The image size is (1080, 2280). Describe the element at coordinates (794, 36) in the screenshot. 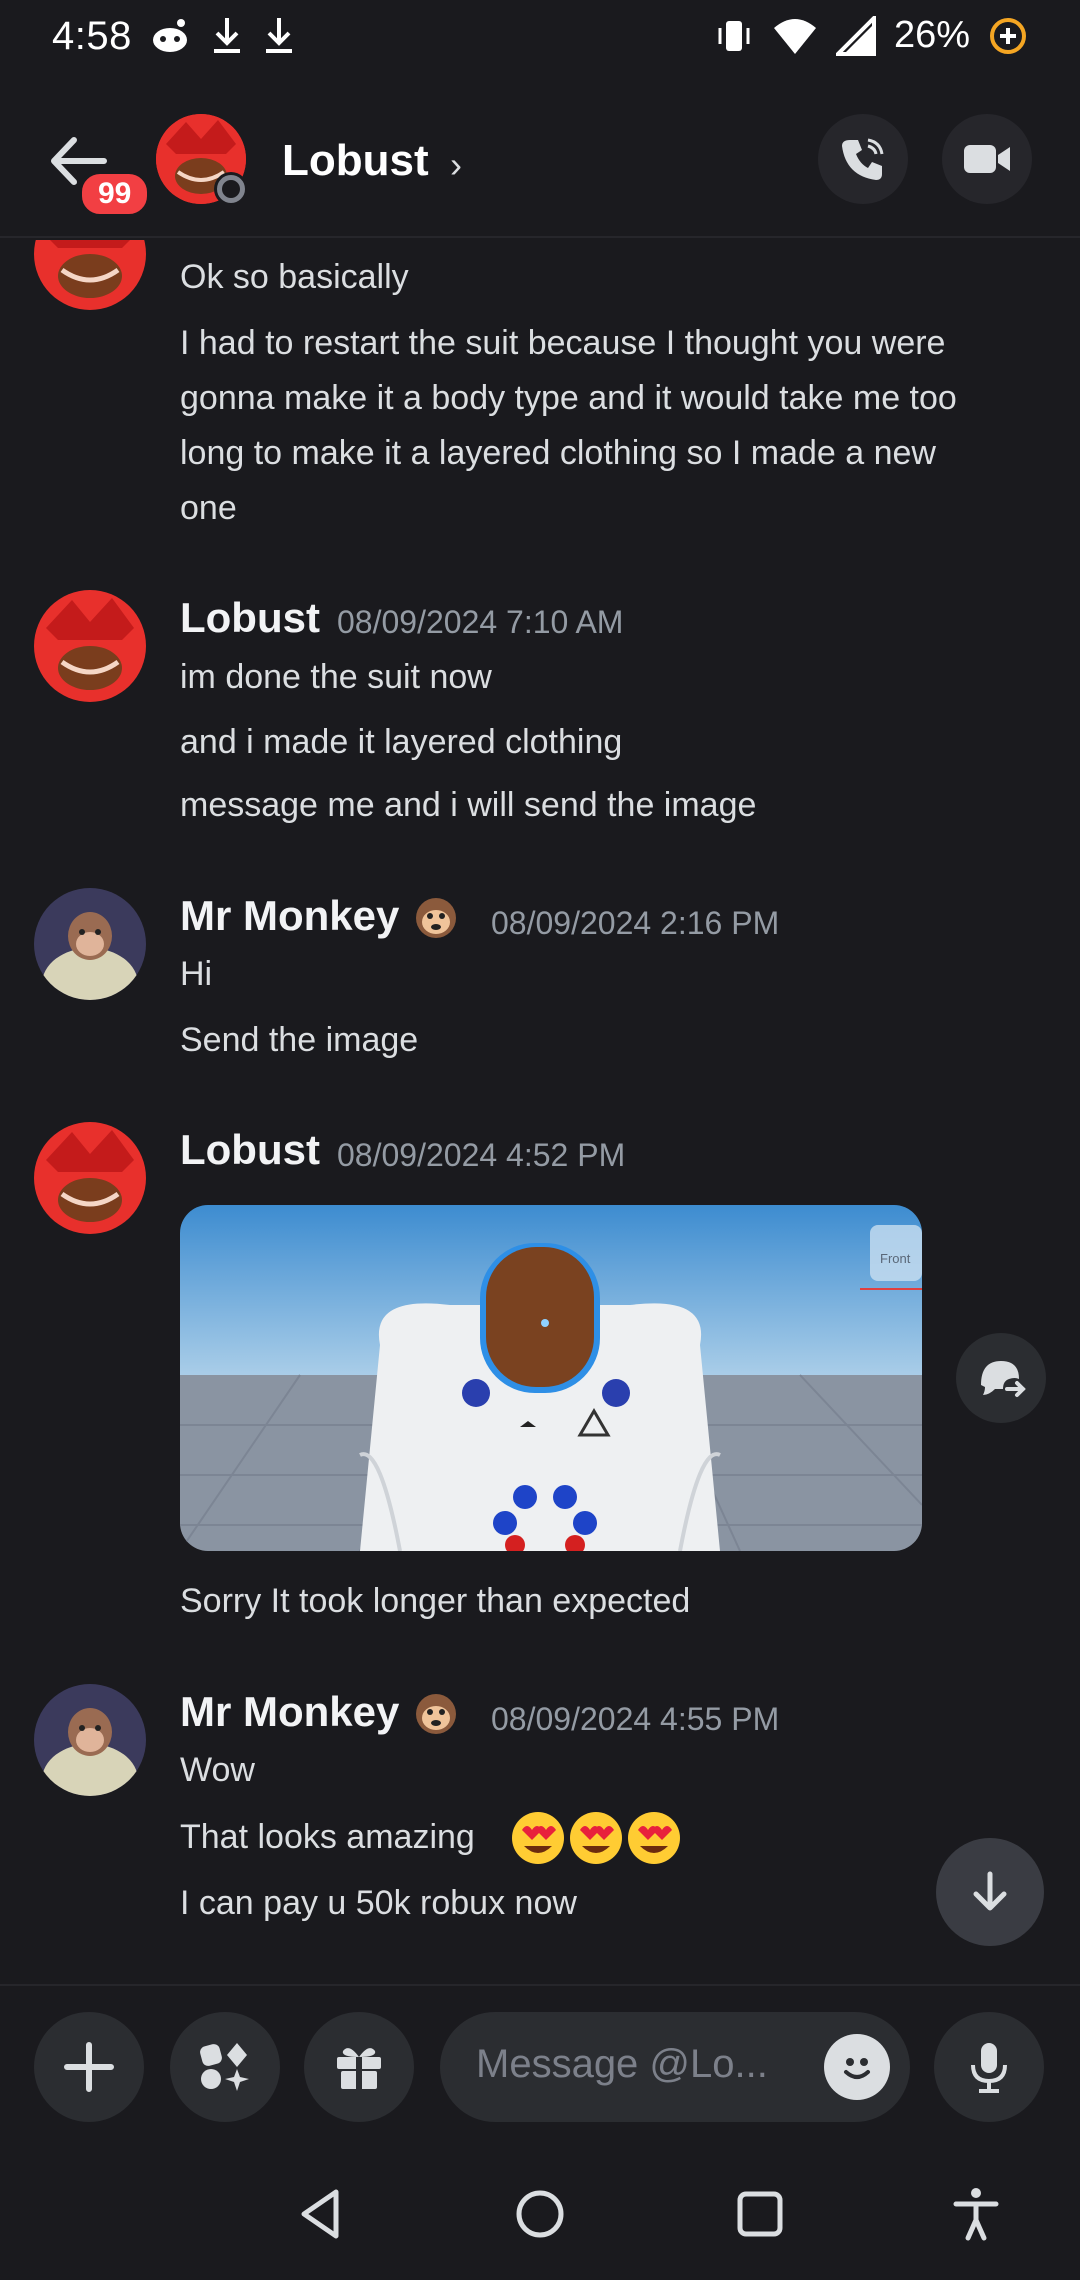

I see `wifi-icon` at that location.